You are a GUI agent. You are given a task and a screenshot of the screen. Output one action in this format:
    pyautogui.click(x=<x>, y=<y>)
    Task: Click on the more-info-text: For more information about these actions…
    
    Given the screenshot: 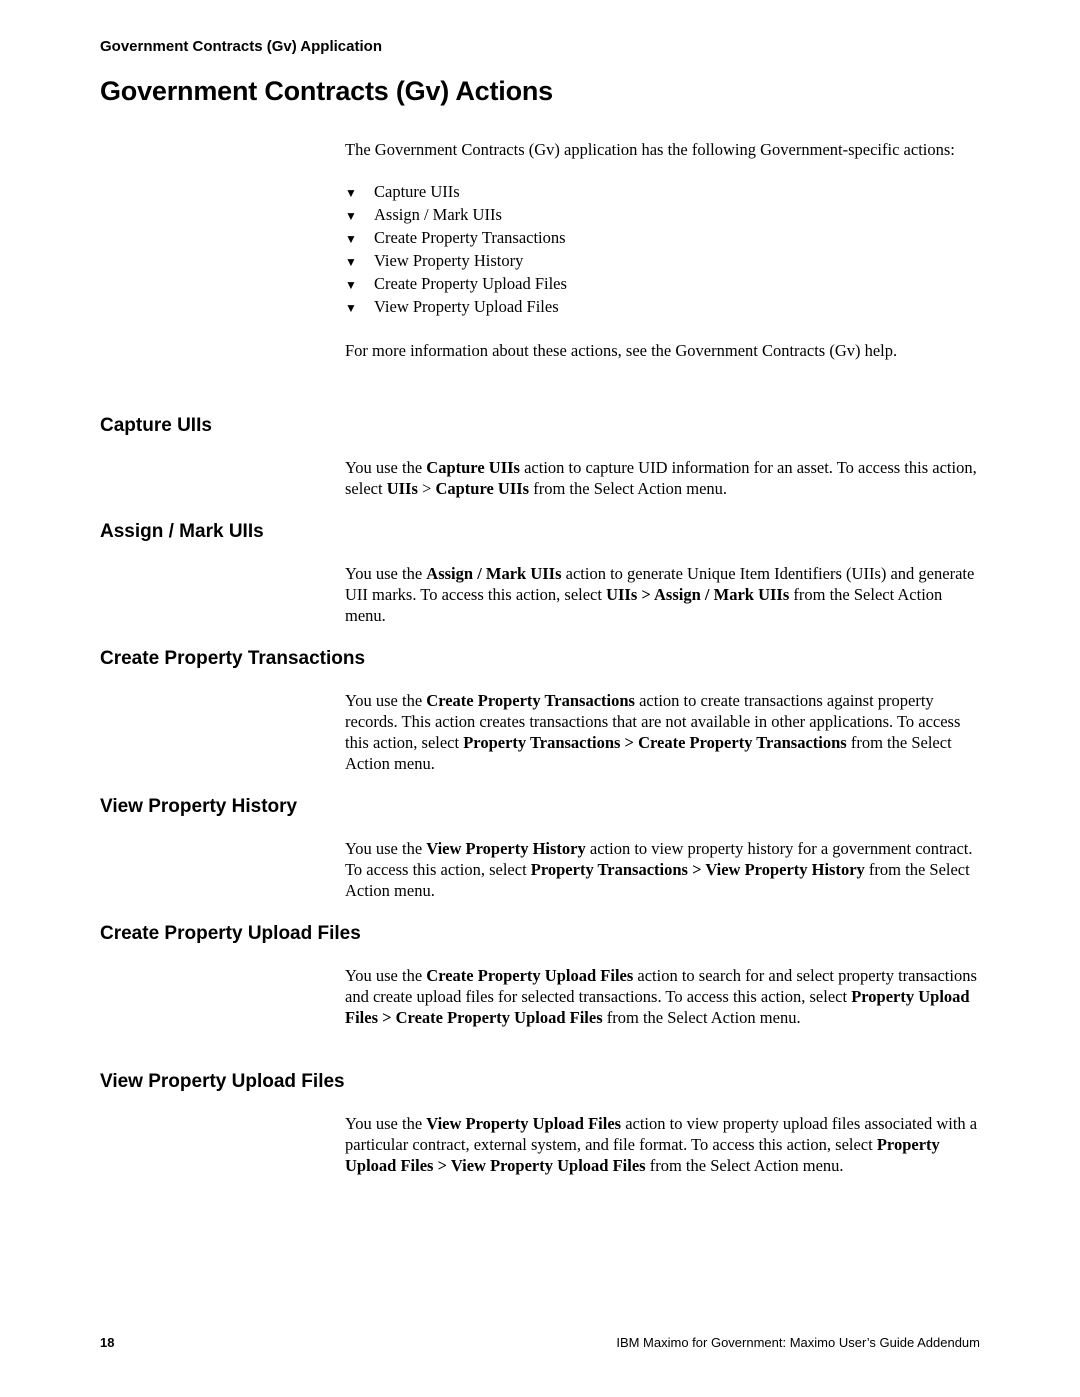 What is the action you would take?
    pyautogui.click(x=621, y=350)
    